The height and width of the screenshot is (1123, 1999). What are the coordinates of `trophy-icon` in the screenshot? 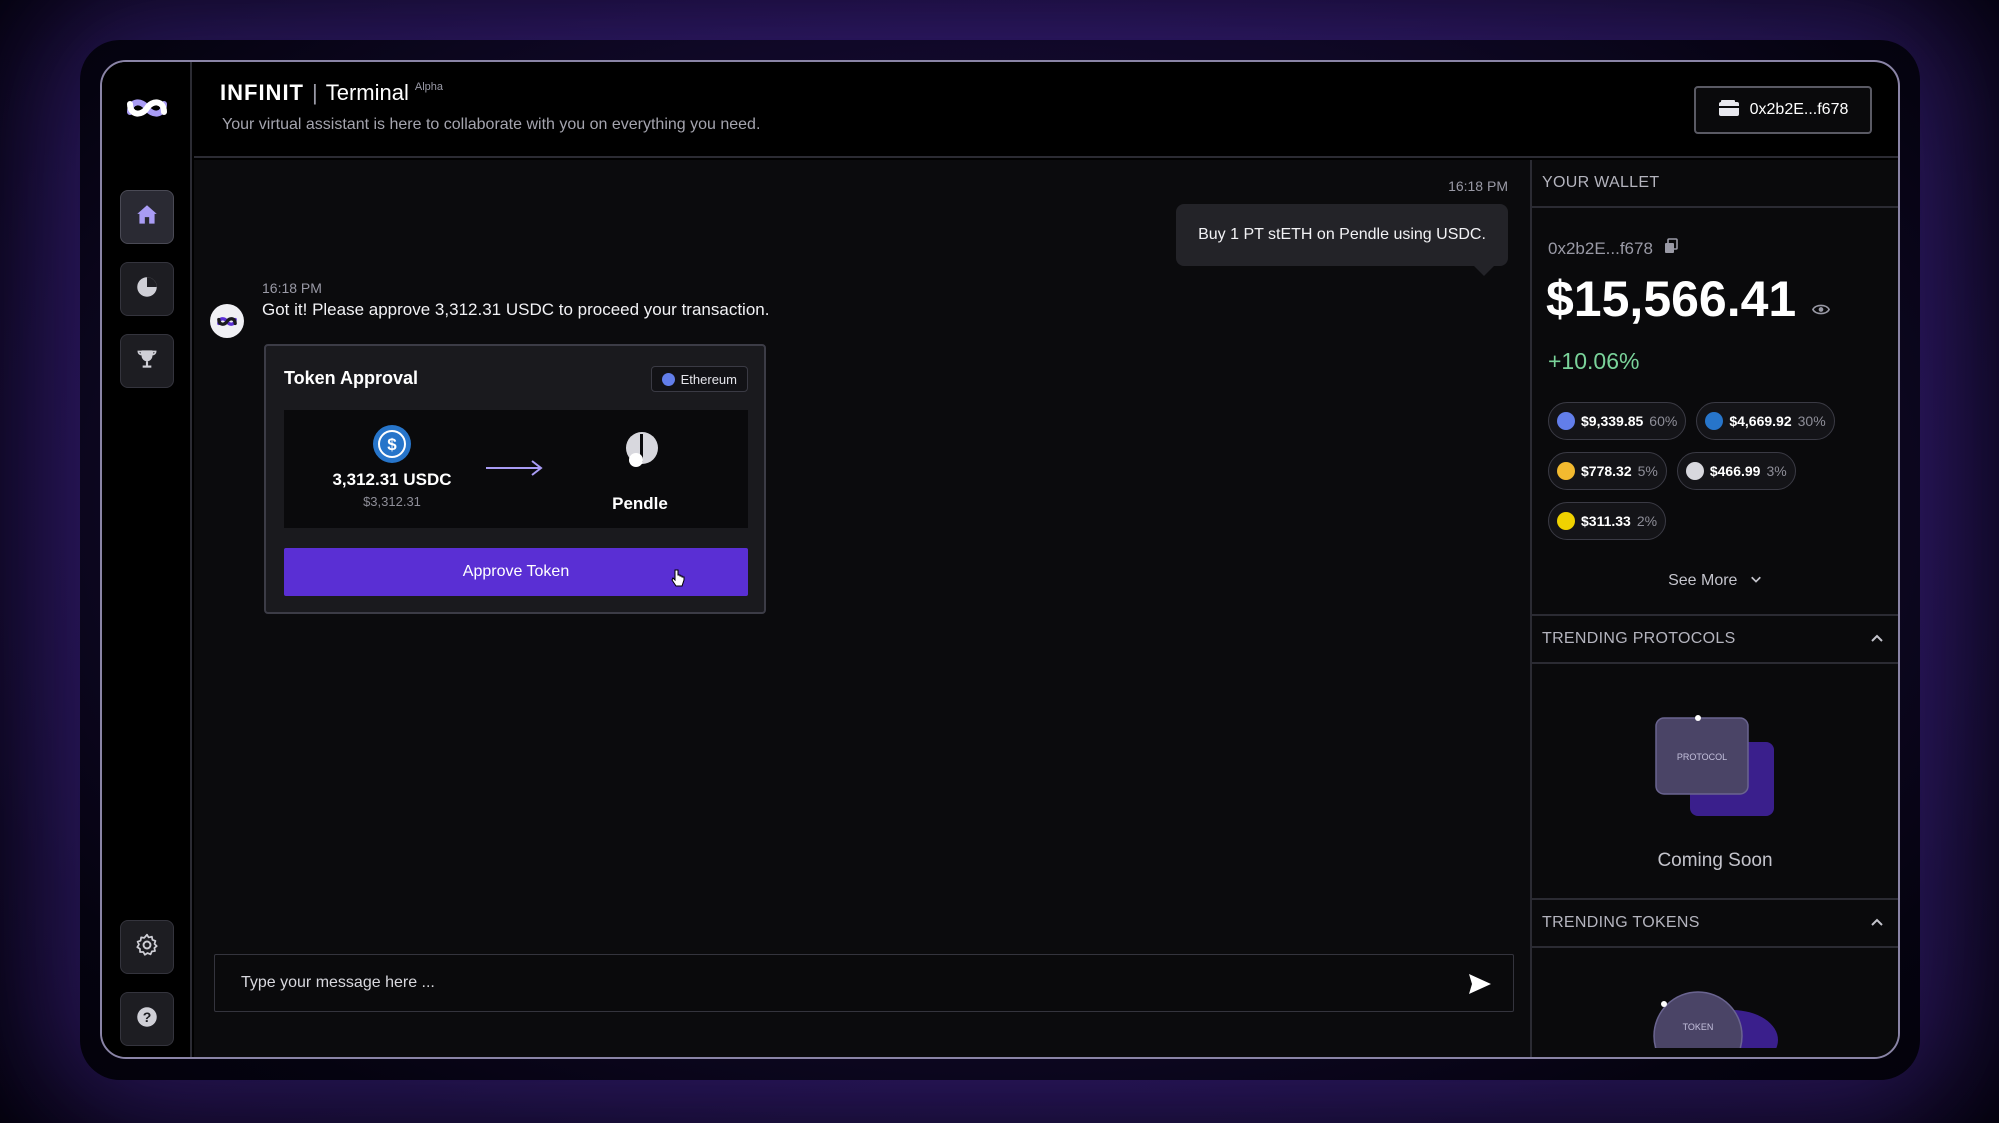 It's located at (147, 361).